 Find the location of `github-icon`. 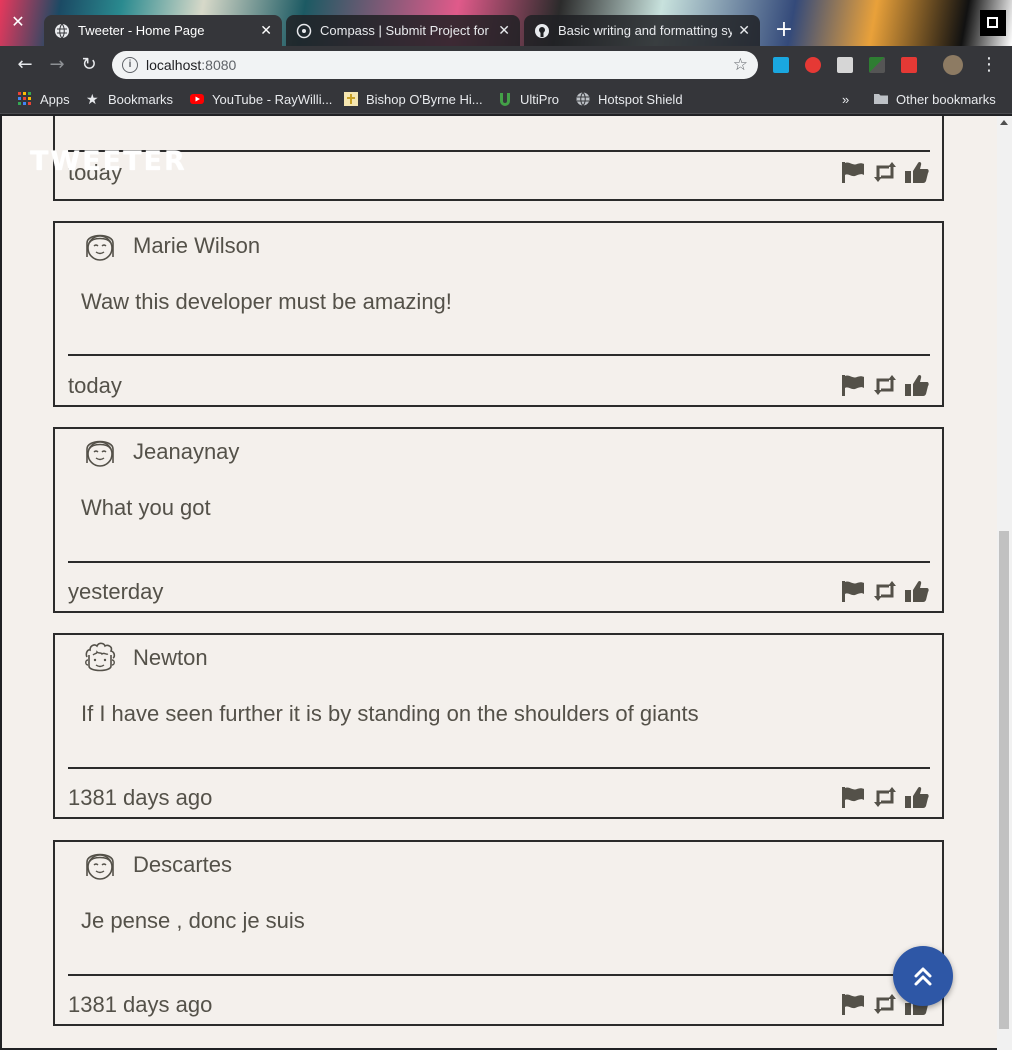

github-icon is located at coordinates (542, 30).